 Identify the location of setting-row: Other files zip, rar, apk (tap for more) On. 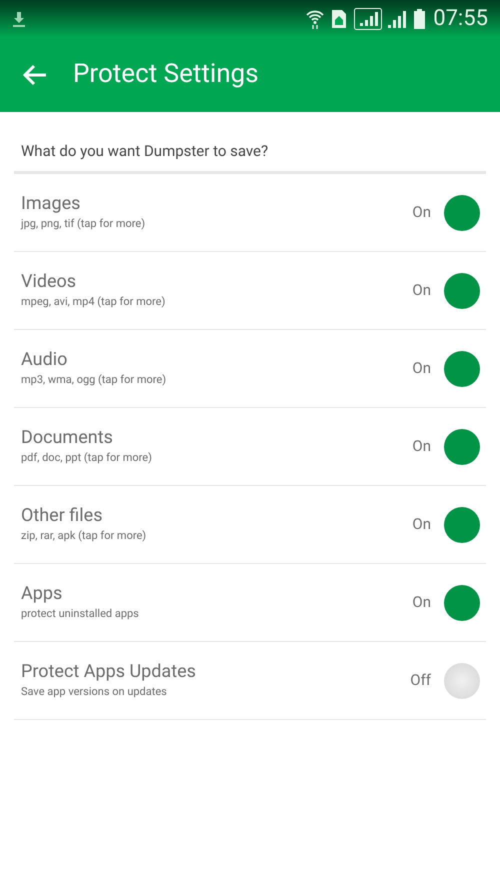
(250, 525).